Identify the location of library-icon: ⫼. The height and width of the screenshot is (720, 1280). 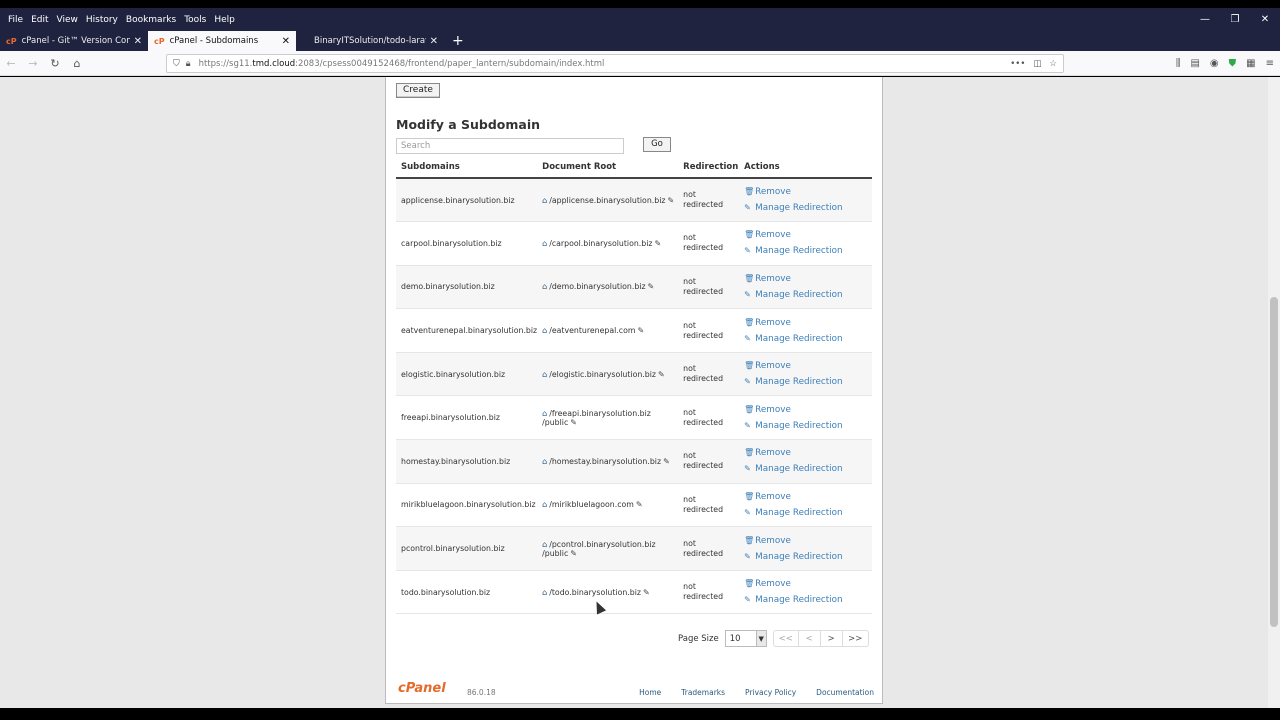
(1178, 63).